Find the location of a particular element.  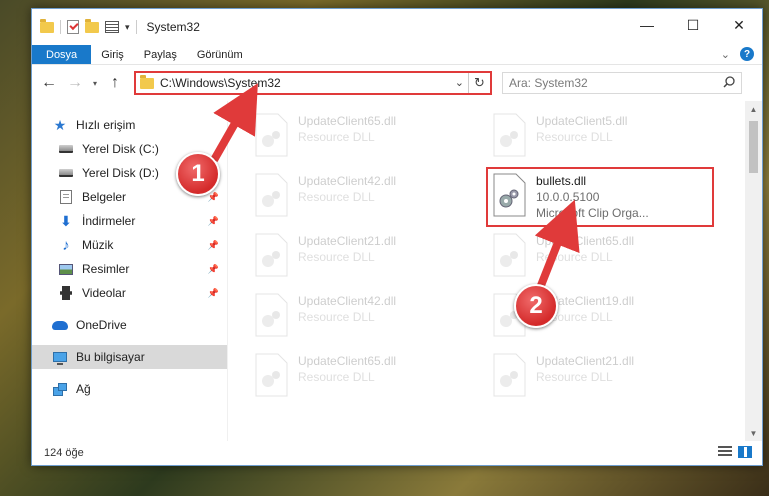

expand-ribbon-icon: ⌄ is located at coordinates (725, 54).